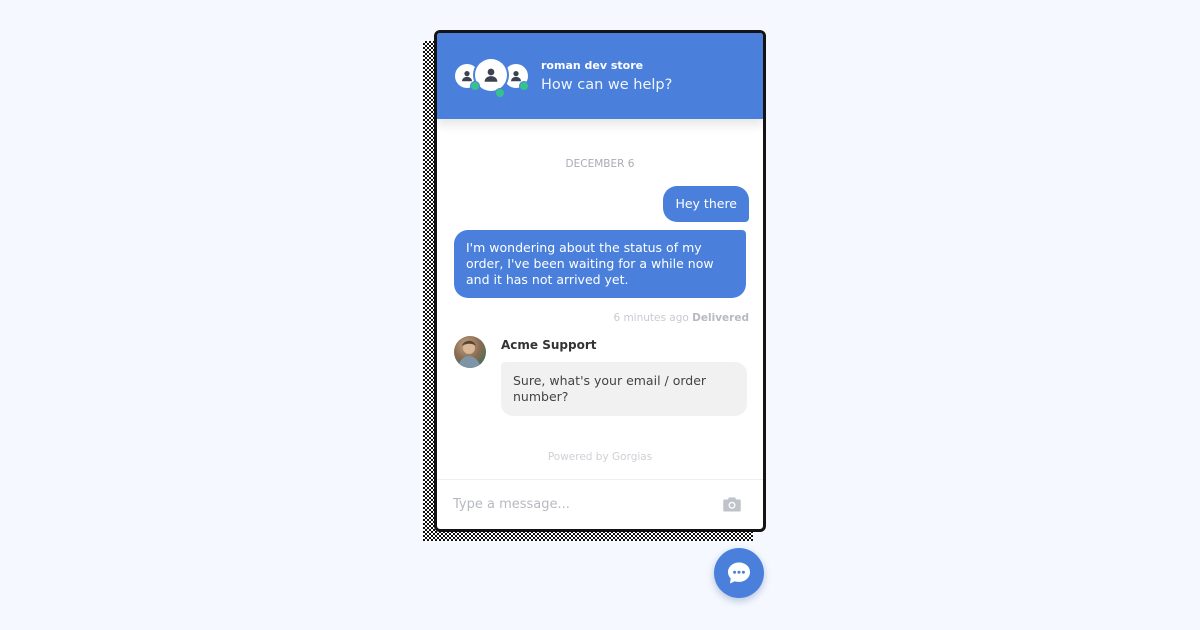 The width and height of the screenshot is (1200, 630). I want to click on chat-bubble-icon, so click(739, 573).